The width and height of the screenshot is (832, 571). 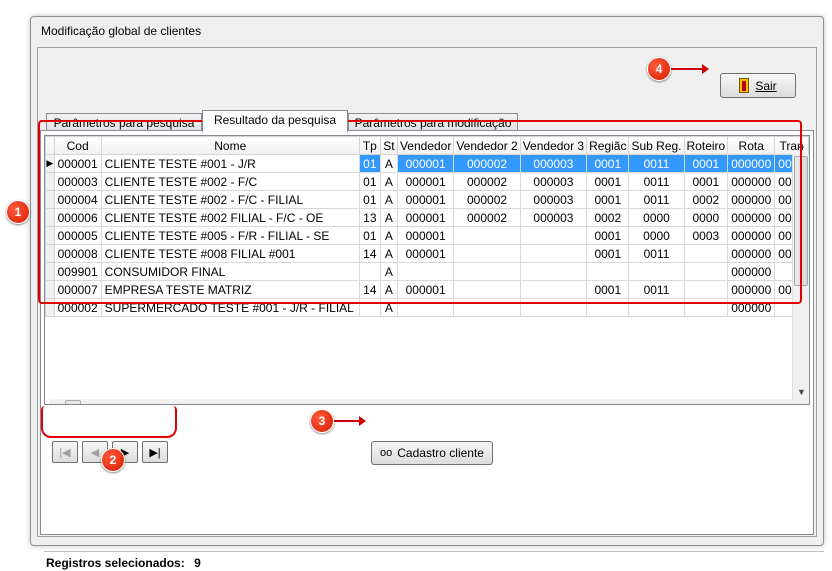 What do you see at coordinates (73, 402) in the screenshot?
I see `horizontal-scroll-thumb` at bounding box center [73, 402].